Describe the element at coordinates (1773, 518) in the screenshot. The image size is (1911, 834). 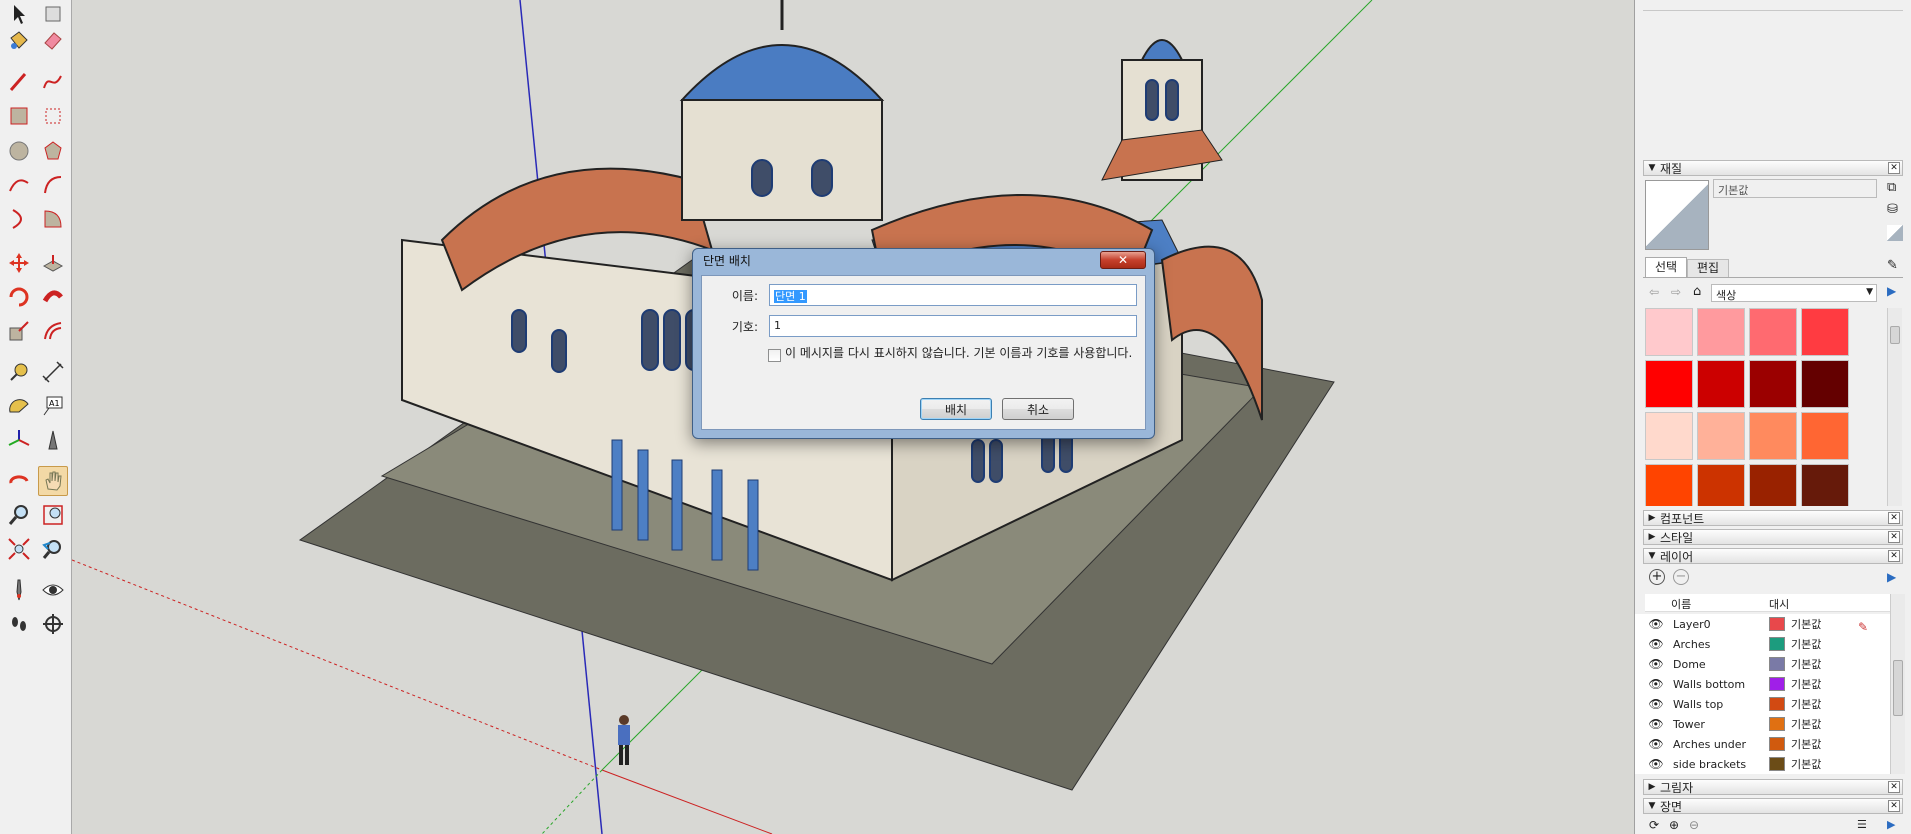
I see `components-header: ▶ 컴포넌트 ✕` at that location.